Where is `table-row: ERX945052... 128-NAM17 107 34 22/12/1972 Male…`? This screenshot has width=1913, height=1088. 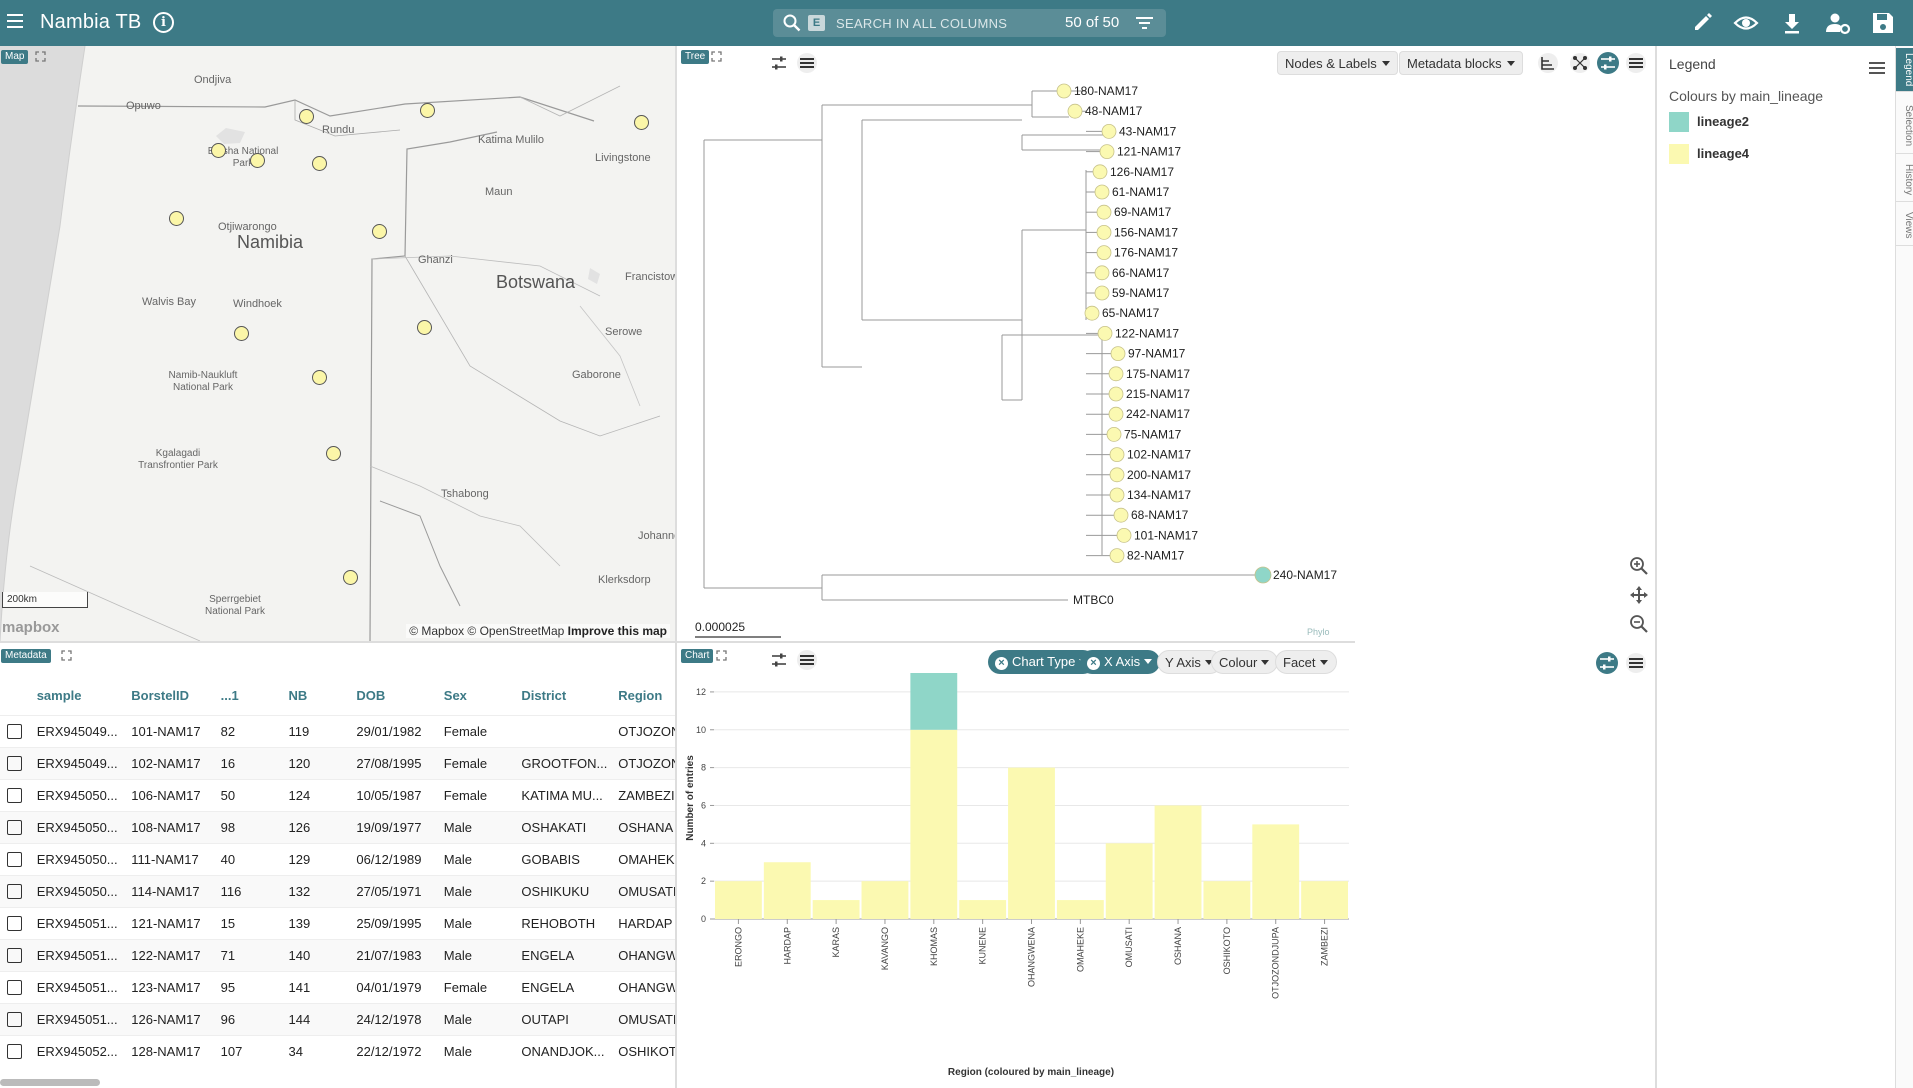 table-row: ERX945052... 128-NAM17 107 34 22/12/1972 Male… is located at coordinates (337, 1051).